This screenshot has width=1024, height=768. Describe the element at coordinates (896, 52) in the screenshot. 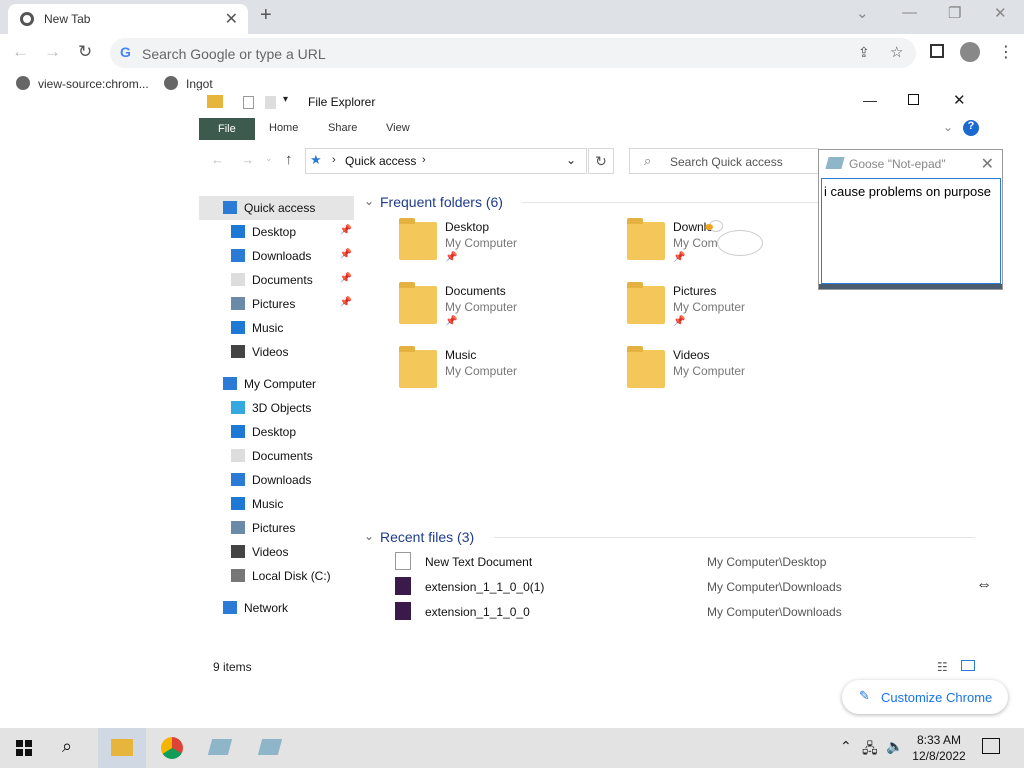

I see `bookmark-star-icon: ☆` at that location.